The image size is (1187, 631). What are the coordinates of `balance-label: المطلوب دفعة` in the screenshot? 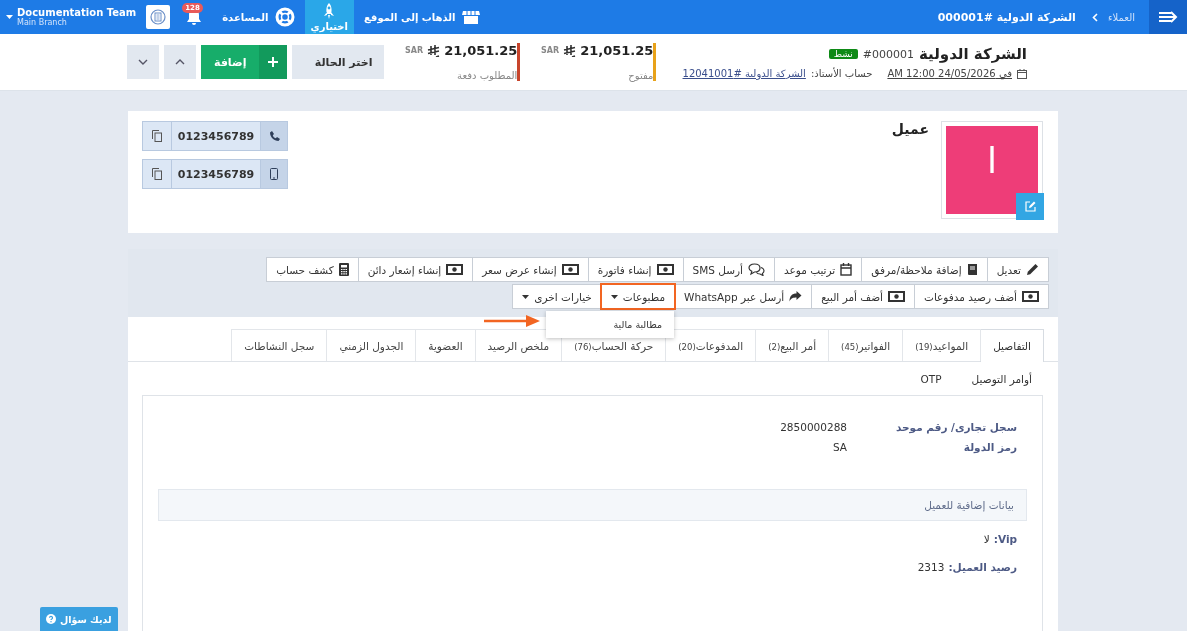 It's located at (487, 75).